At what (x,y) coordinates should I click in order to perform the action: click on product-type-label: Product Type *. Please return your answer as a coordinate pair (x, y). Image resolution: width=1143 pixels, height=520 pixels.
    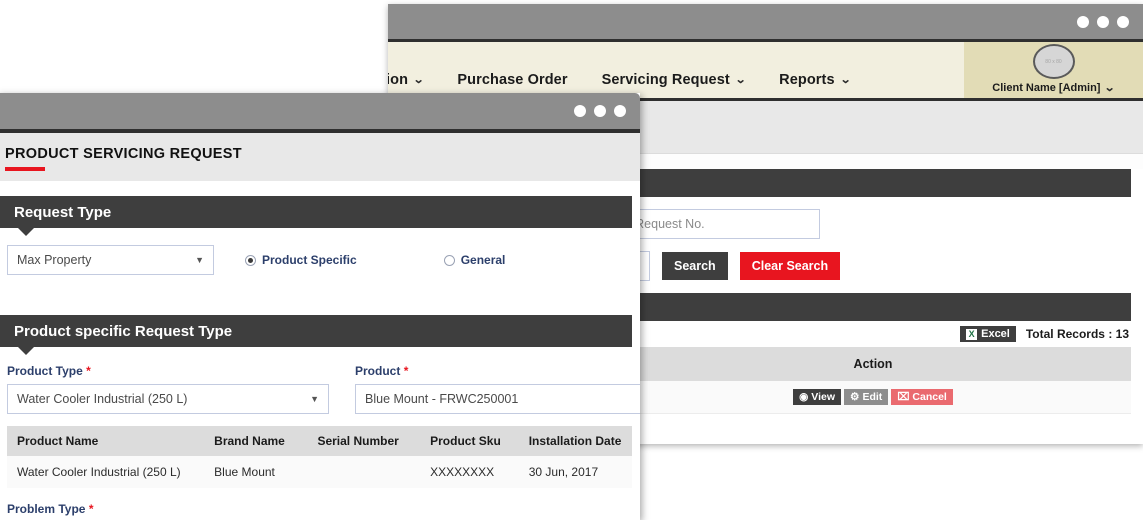
    Looking at the image, I should click on (168, 371).